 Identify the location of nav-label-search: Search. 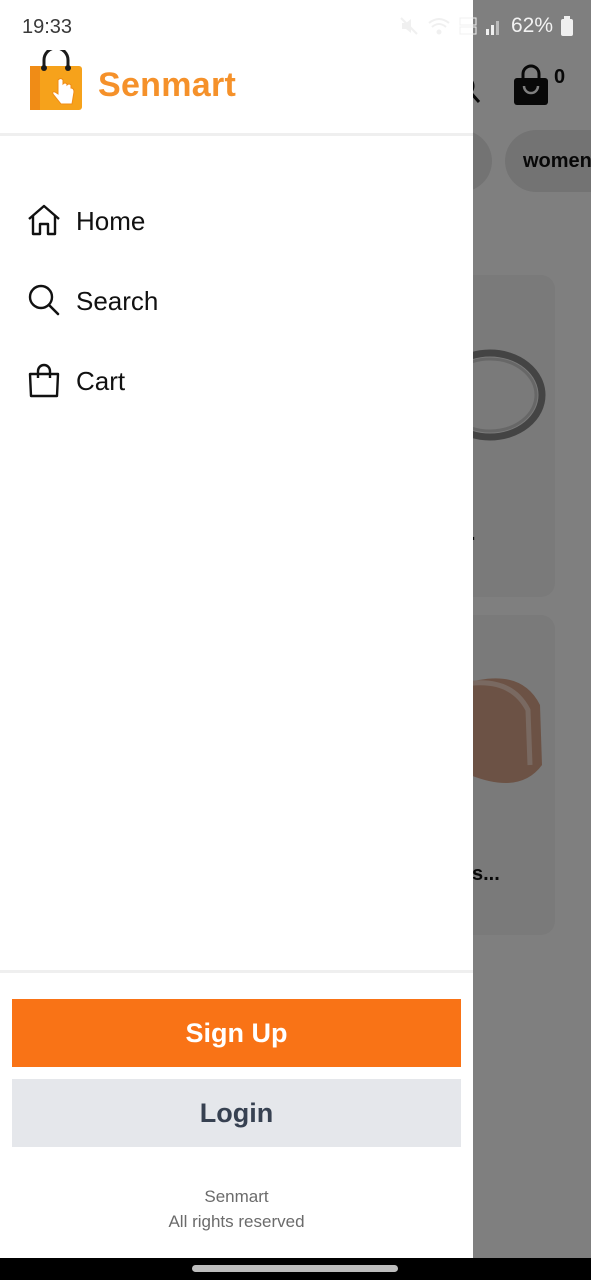
(117, 301).